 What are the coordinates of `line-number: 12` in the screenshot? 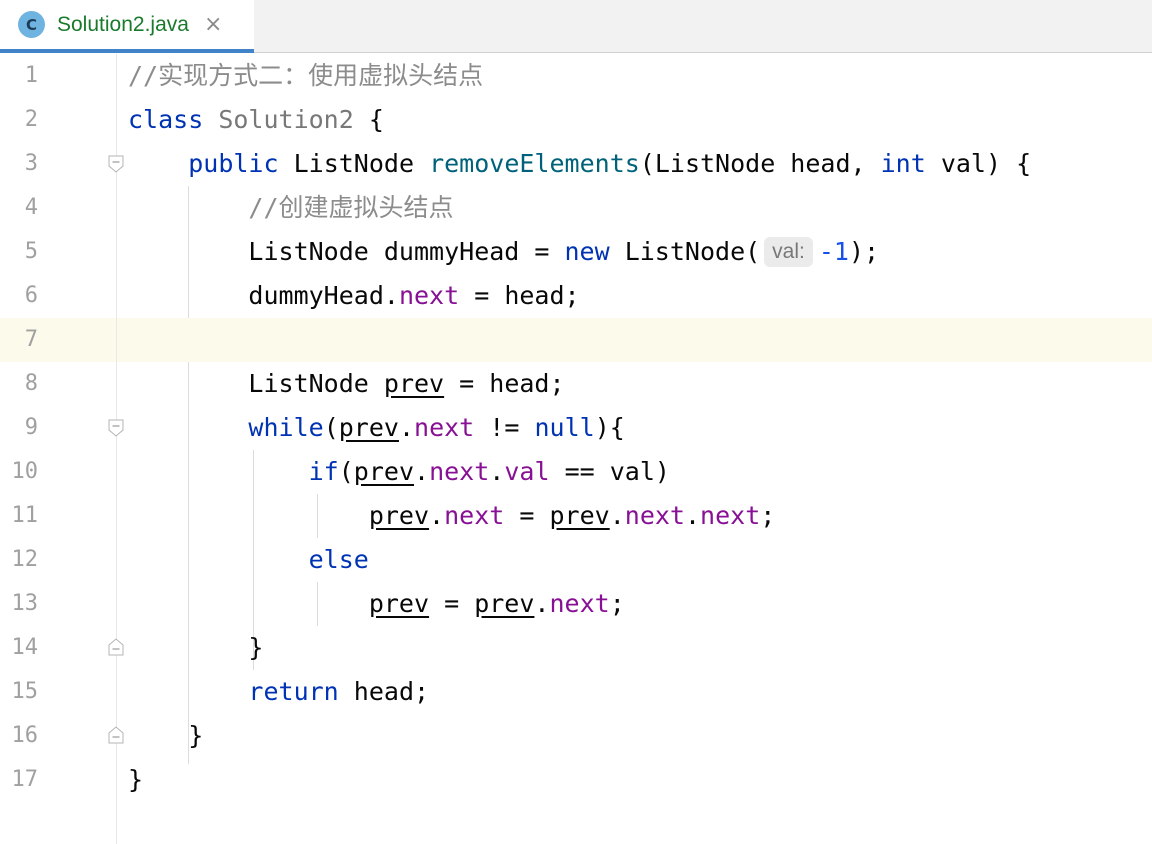 It's located at (25, 559).